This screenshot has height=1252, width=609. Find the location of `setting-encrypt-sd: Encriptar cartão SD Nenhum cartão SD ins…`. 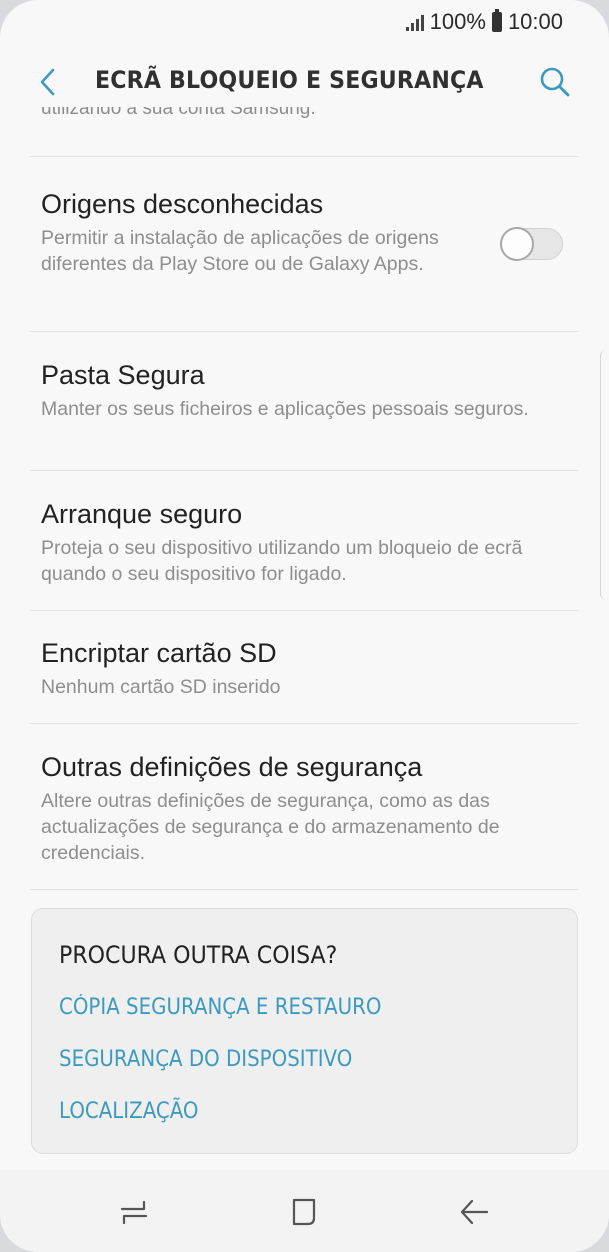

setting-encrypt-sd: Encriptar cartão SD Nenhum cartão SD ins… is located at coordinates (304, 668).